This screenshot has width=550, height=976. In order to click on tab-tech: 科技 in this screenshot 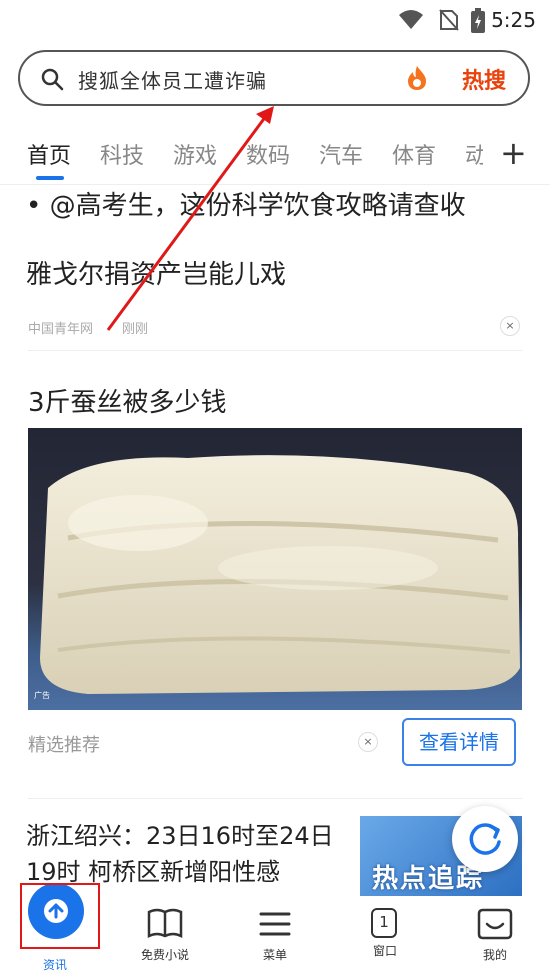, I will do `click(122, 154)`.